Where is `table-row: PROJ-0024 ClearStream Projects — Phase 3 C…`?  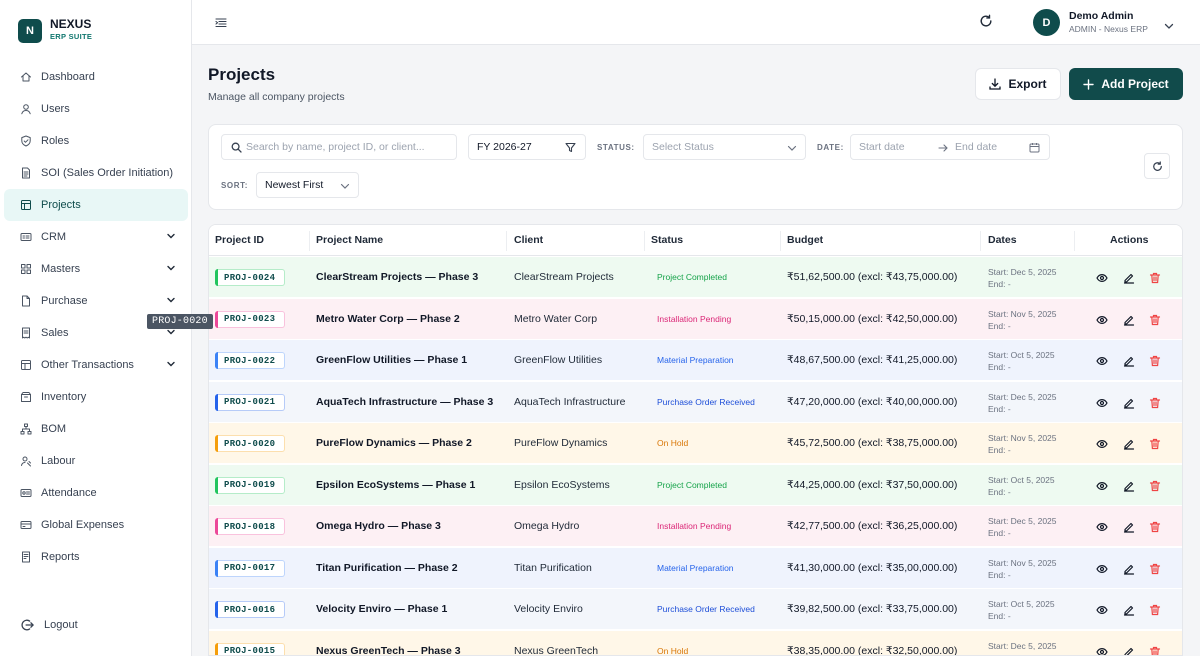 table-row: PROJ-0024 ClearStream Projects — Phase 3 C… is located at coordinates (695, 277).